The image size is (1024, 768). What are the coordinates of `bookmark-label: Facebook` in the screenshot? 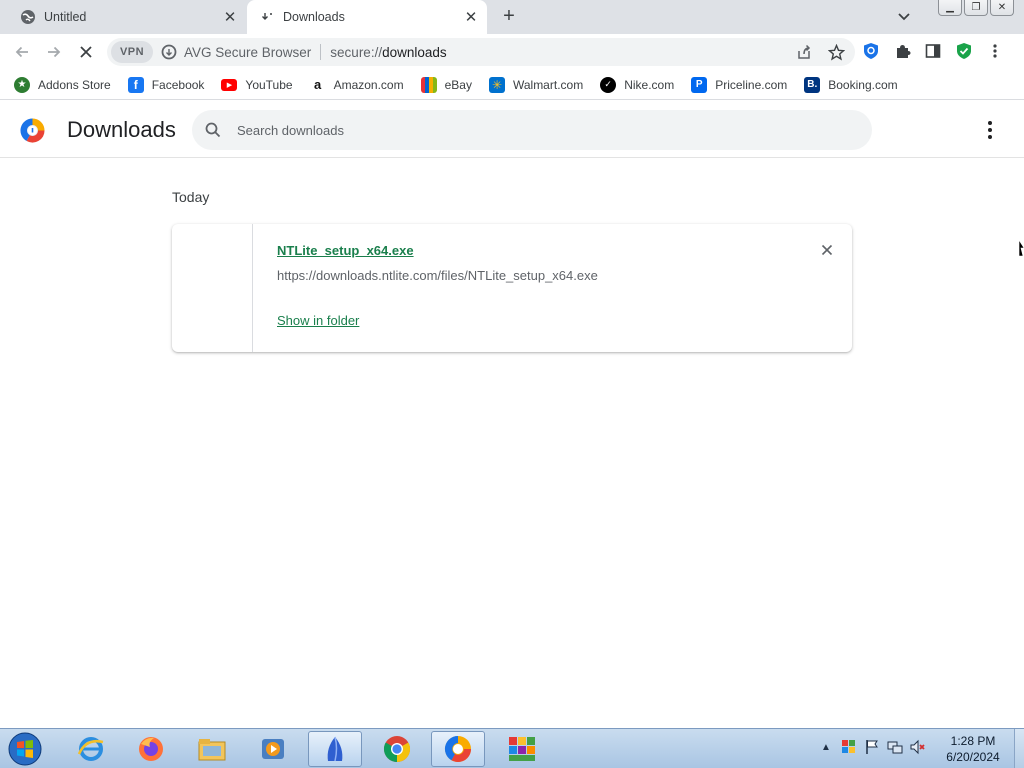 It's located at (178, 84).